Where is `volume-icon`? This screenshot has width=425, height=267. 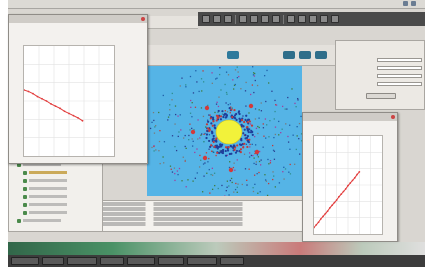
volume-icon is located at coordinates (413, 3).